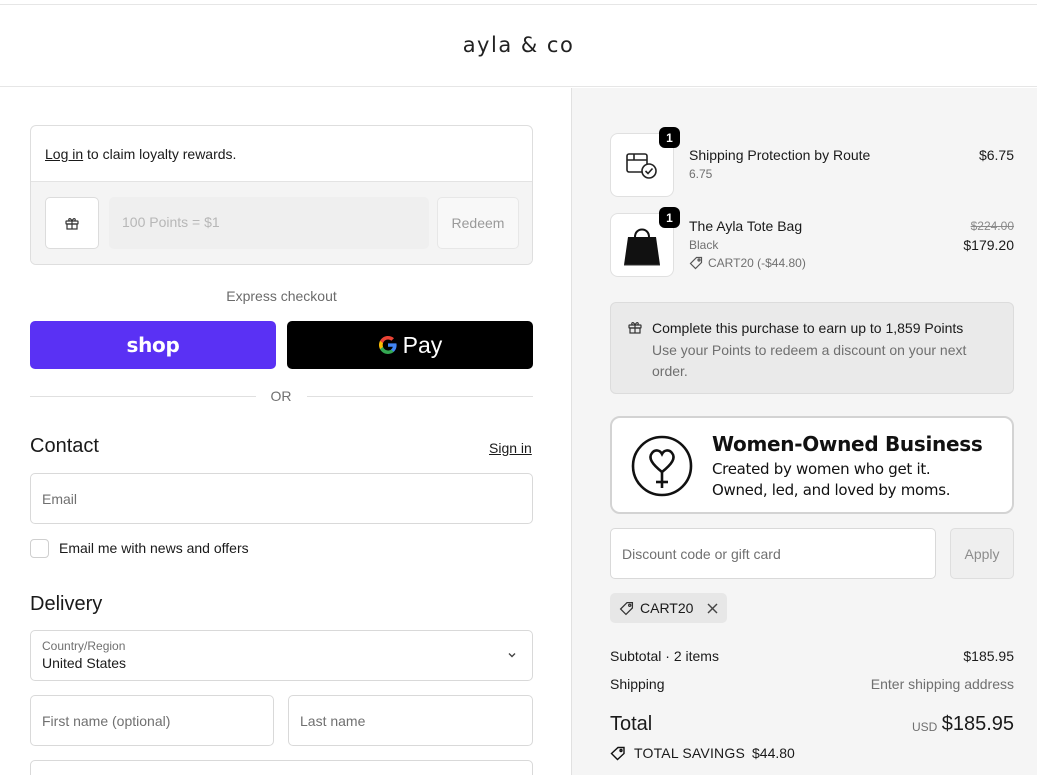 The width and height of the screenshot is (1037, 775). What do you see at coordinates (831, 490) in the screenshot?
I see `women-owned-line2: Owned, led, and loved by moms.` at bounding box center [831, 490].